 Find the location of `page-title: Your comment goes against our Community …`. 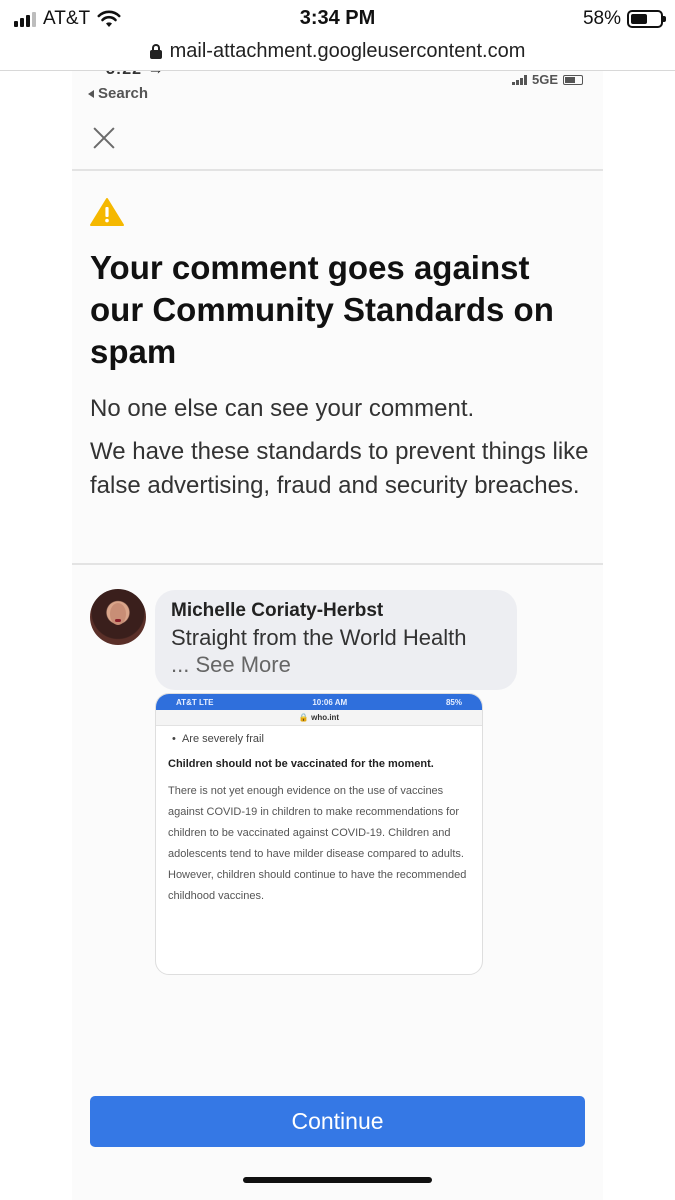

page-title: Your comment goes against our Community … is located at coordinates (322, 309).